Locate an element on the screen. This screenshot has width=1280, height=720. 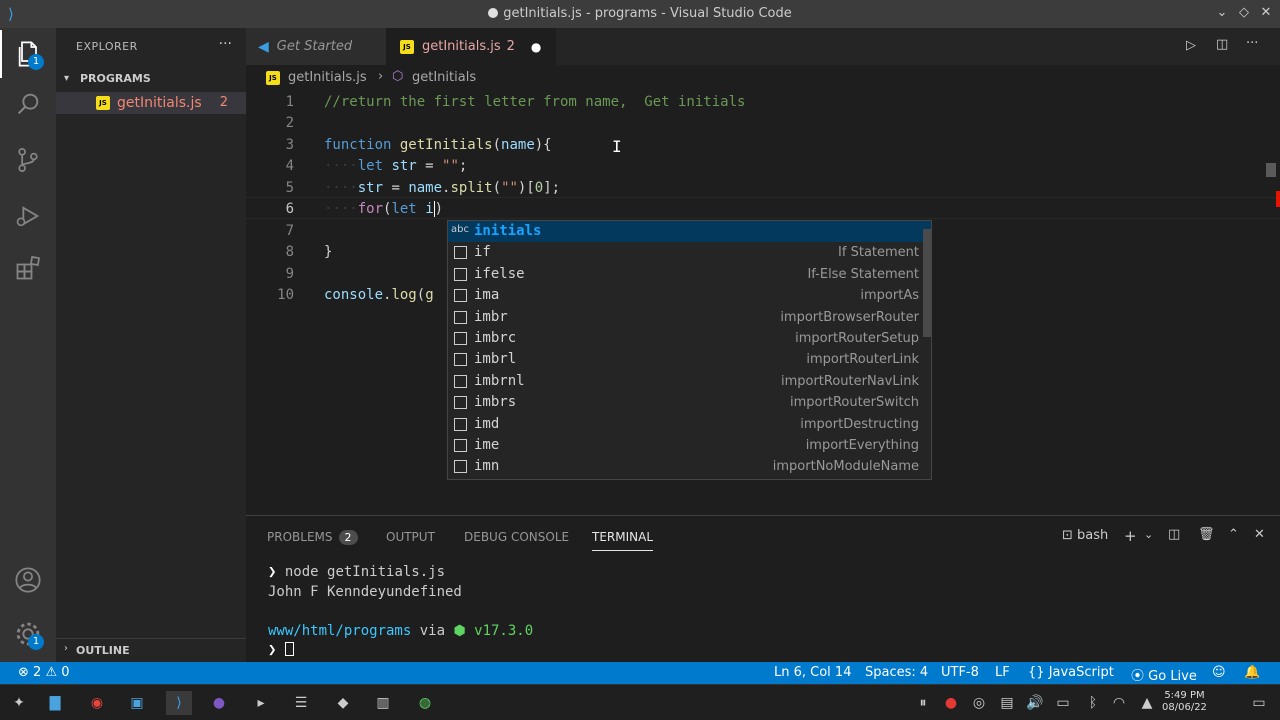
suggestion-item: imn importNoModuleName is located at coordinates (689, 466).